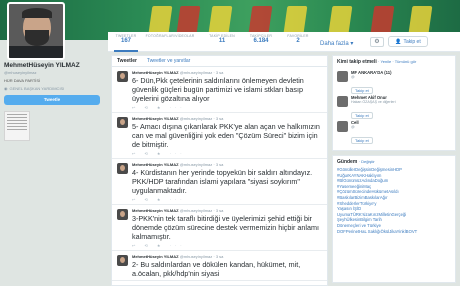 This screenshot has height=286, width=460. I want to click on follow-button: 👤 Takip et, so click(408, 41).